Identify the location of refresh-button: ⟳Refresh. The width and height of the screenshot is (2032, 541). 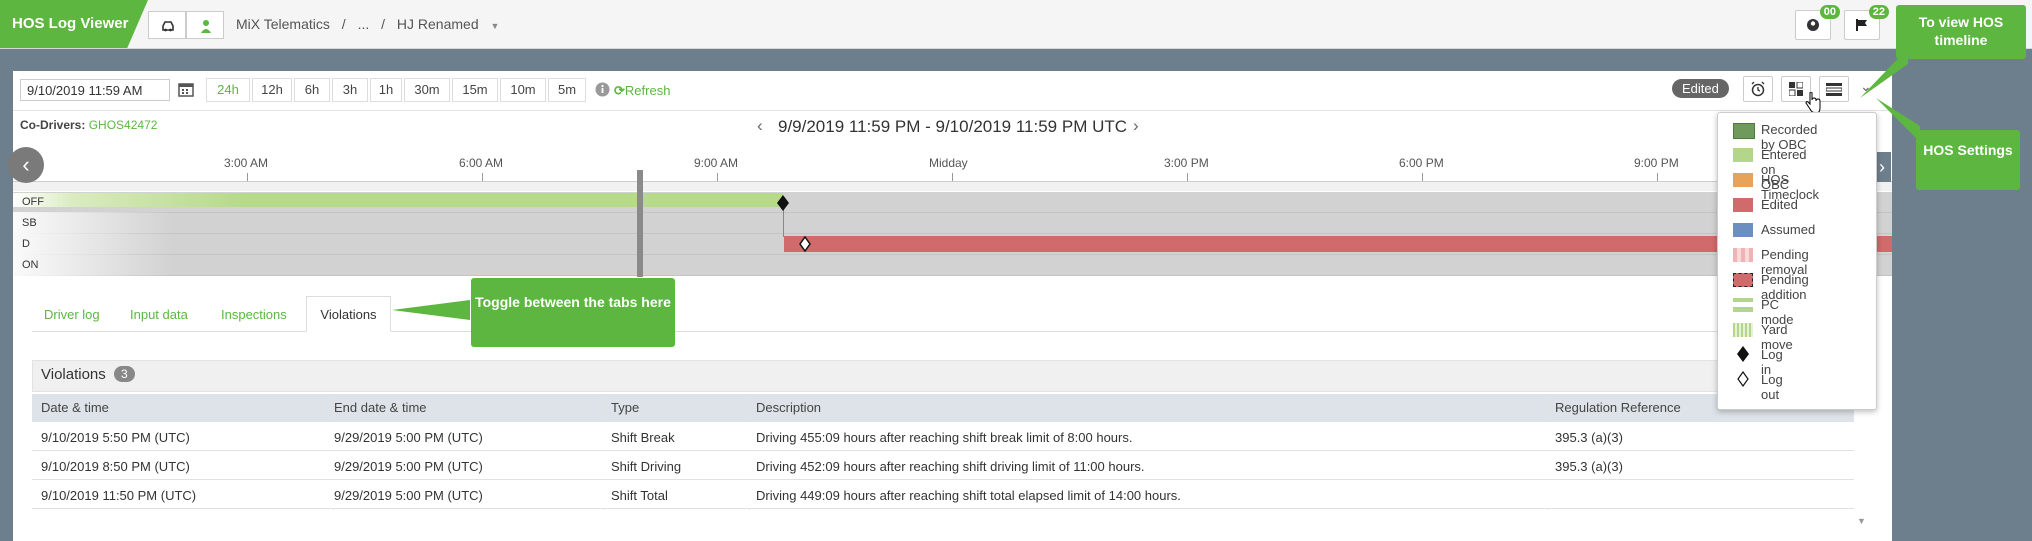
(642, 91).